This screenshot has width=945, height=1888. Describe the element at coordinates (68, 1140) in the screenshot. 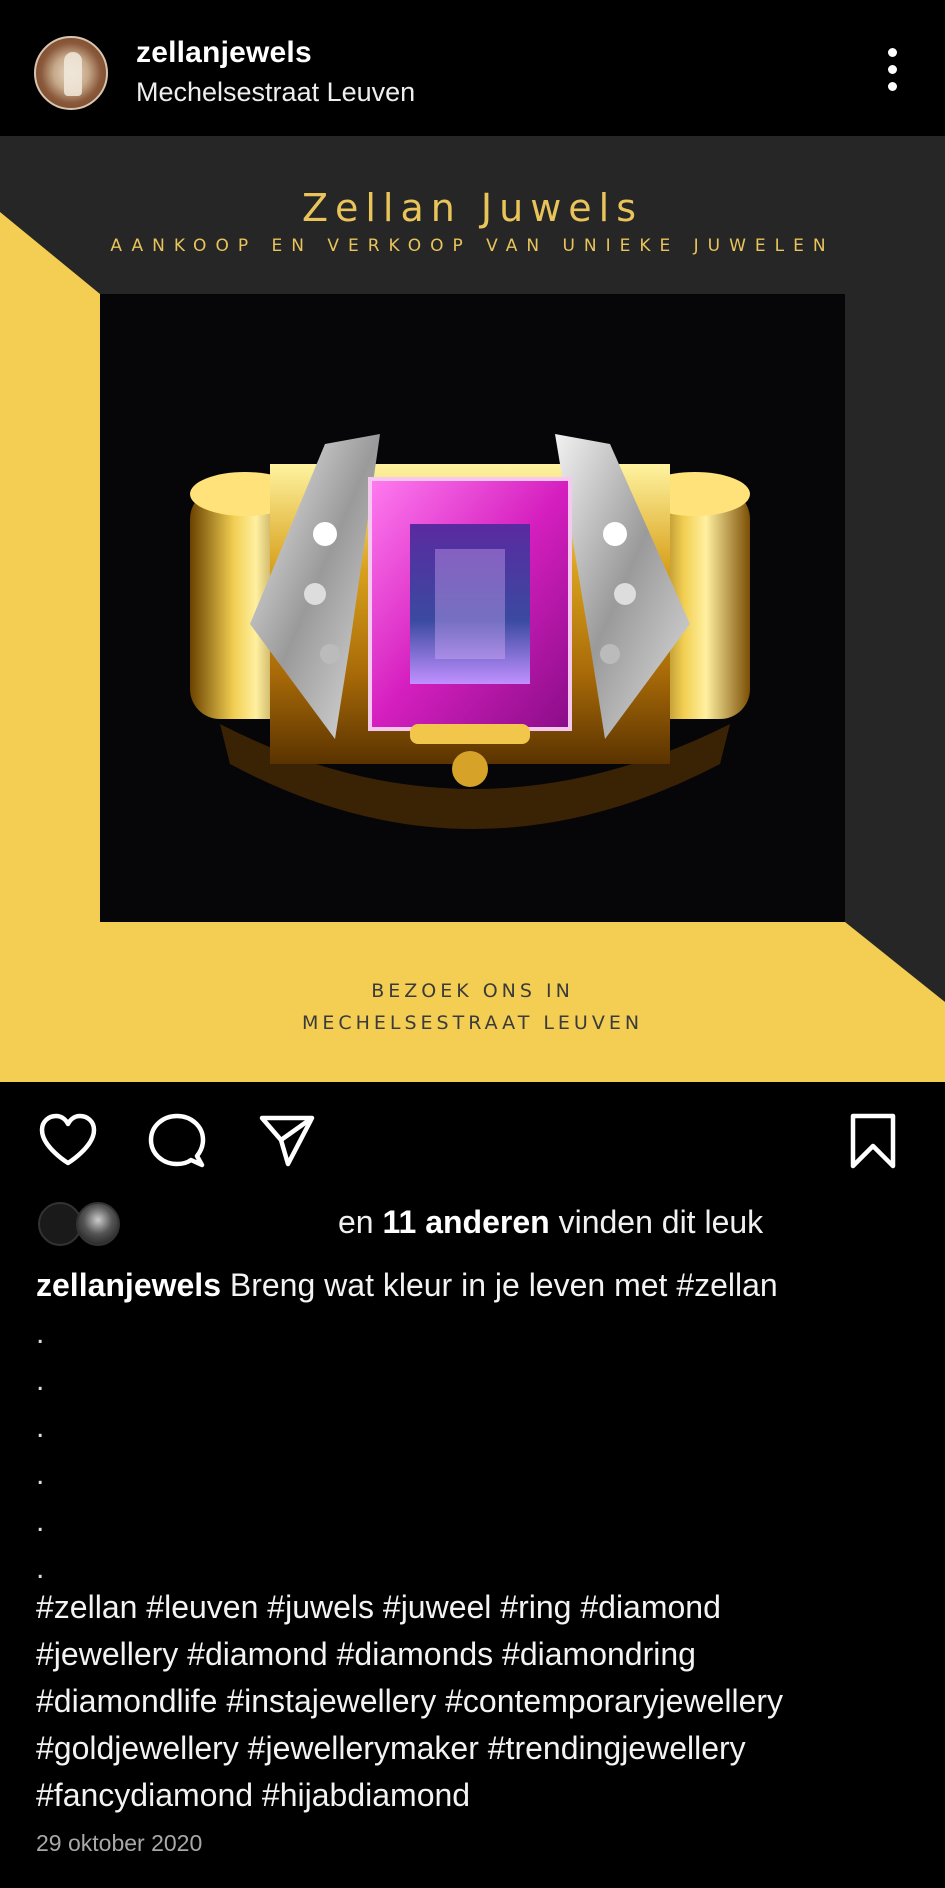

I see `heart-icon` at that location.